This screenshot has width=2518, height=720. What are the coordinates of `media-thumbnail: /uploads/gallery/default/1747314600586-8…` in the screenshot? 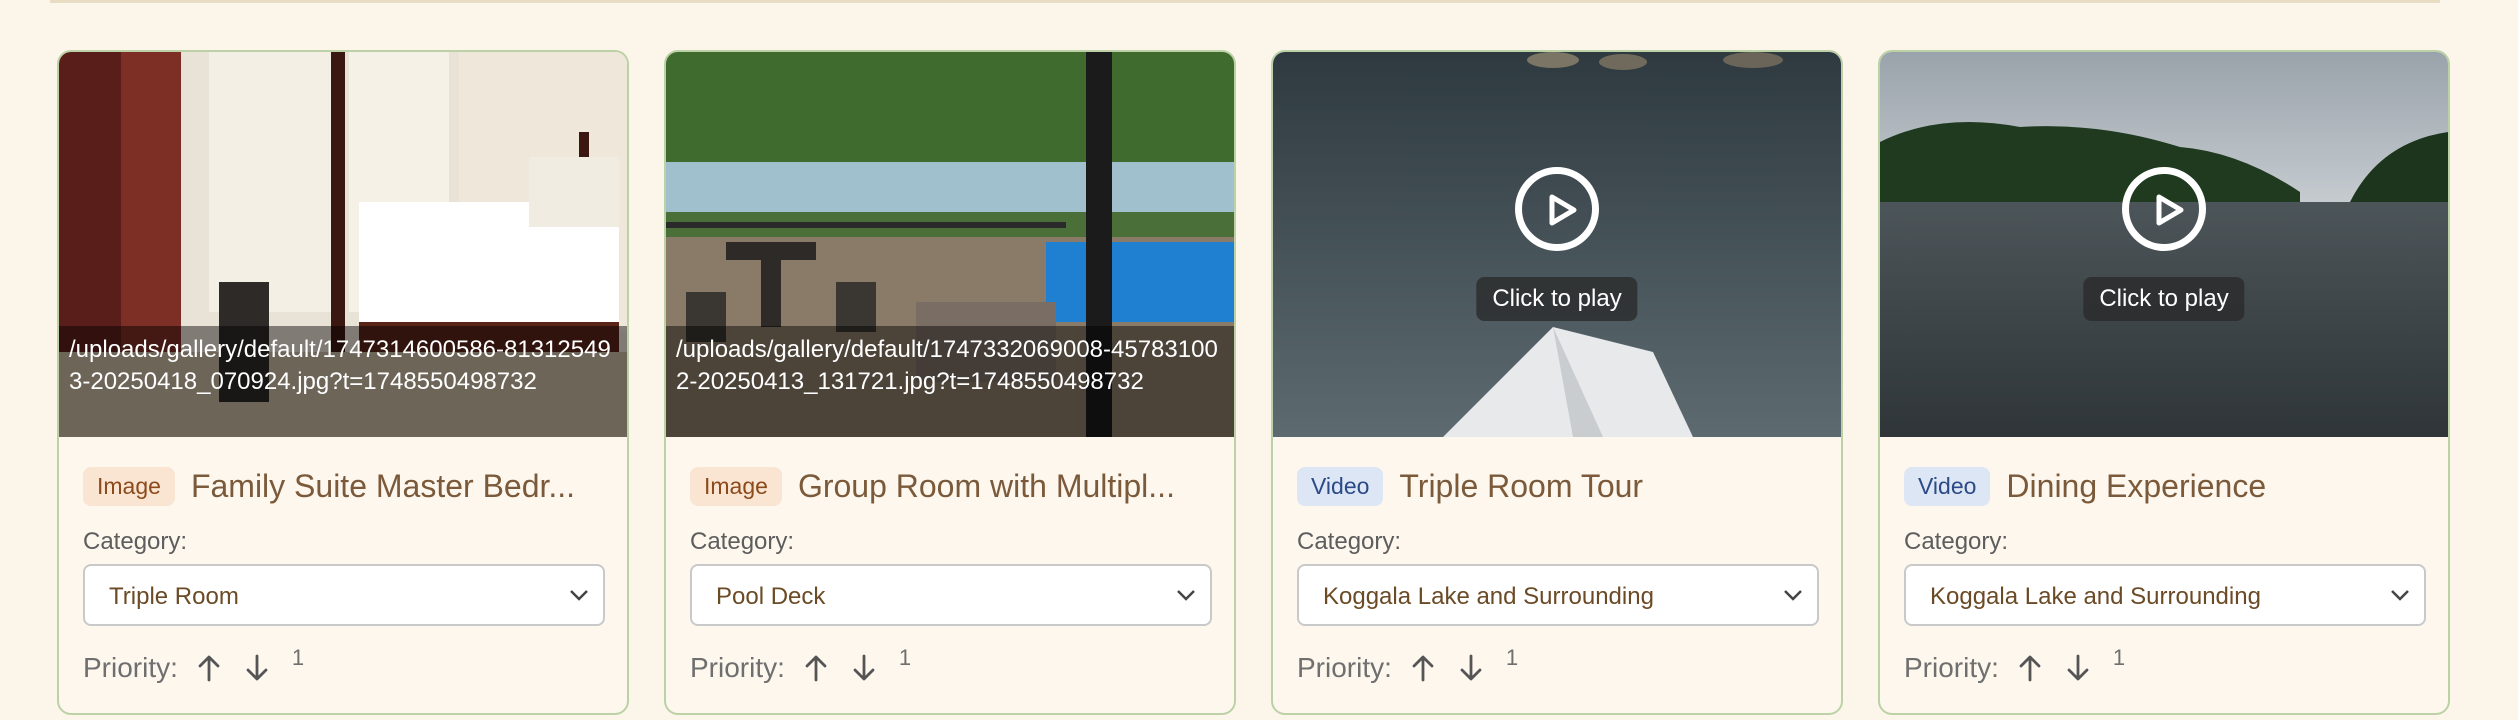 It's located at (343, 244).